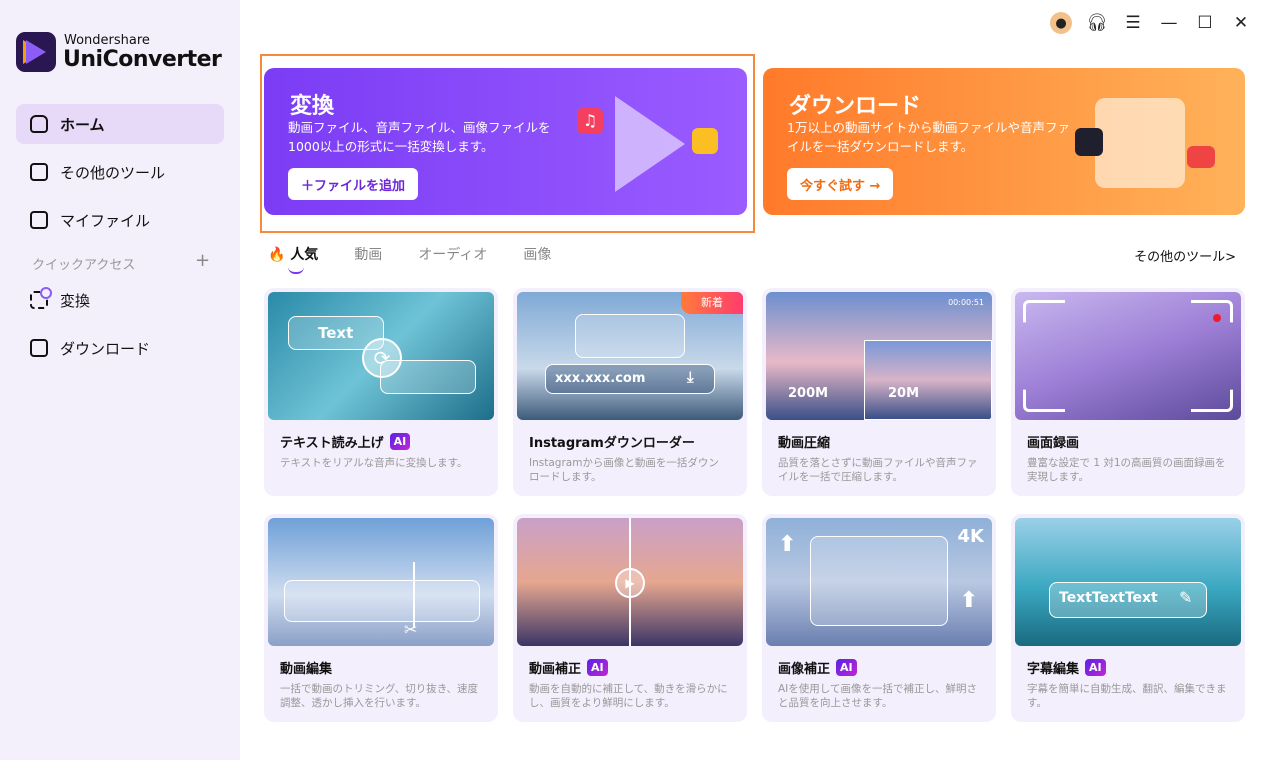 The height and width of the screenshot is (760, 1270). I want to click on brand-top: Wondershare, so click(107, 40).